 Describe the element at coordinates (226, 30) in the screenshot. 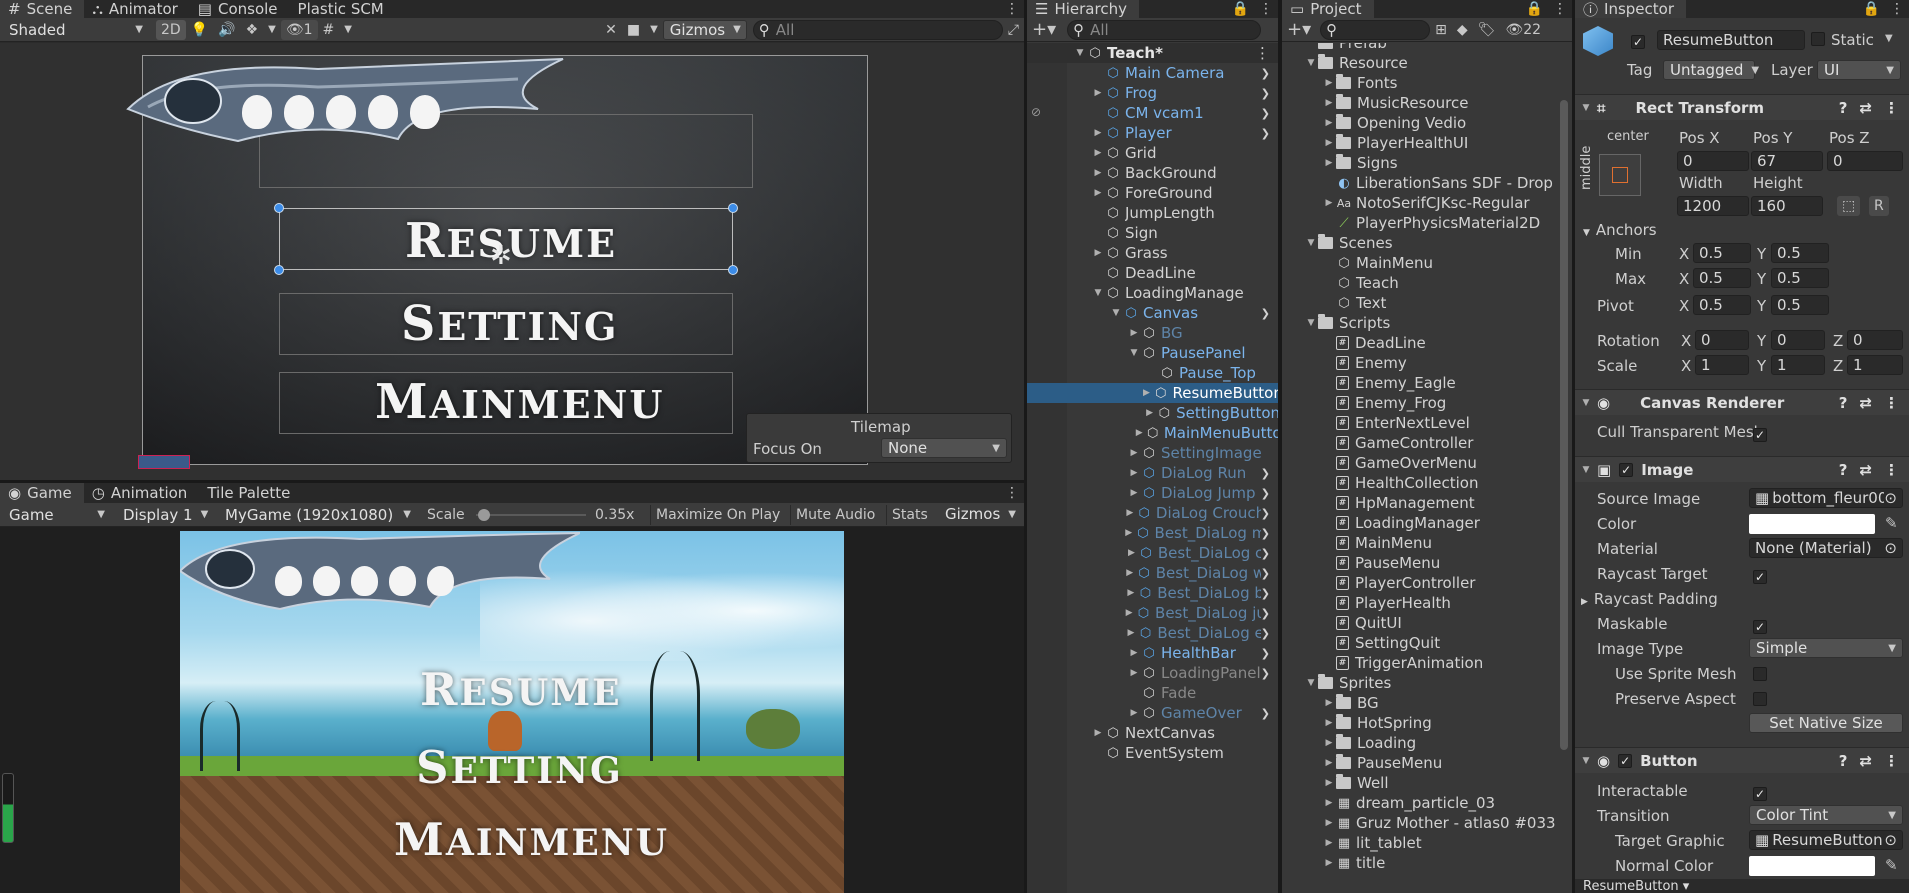

I see `audio-icon: 🔊` at that location.